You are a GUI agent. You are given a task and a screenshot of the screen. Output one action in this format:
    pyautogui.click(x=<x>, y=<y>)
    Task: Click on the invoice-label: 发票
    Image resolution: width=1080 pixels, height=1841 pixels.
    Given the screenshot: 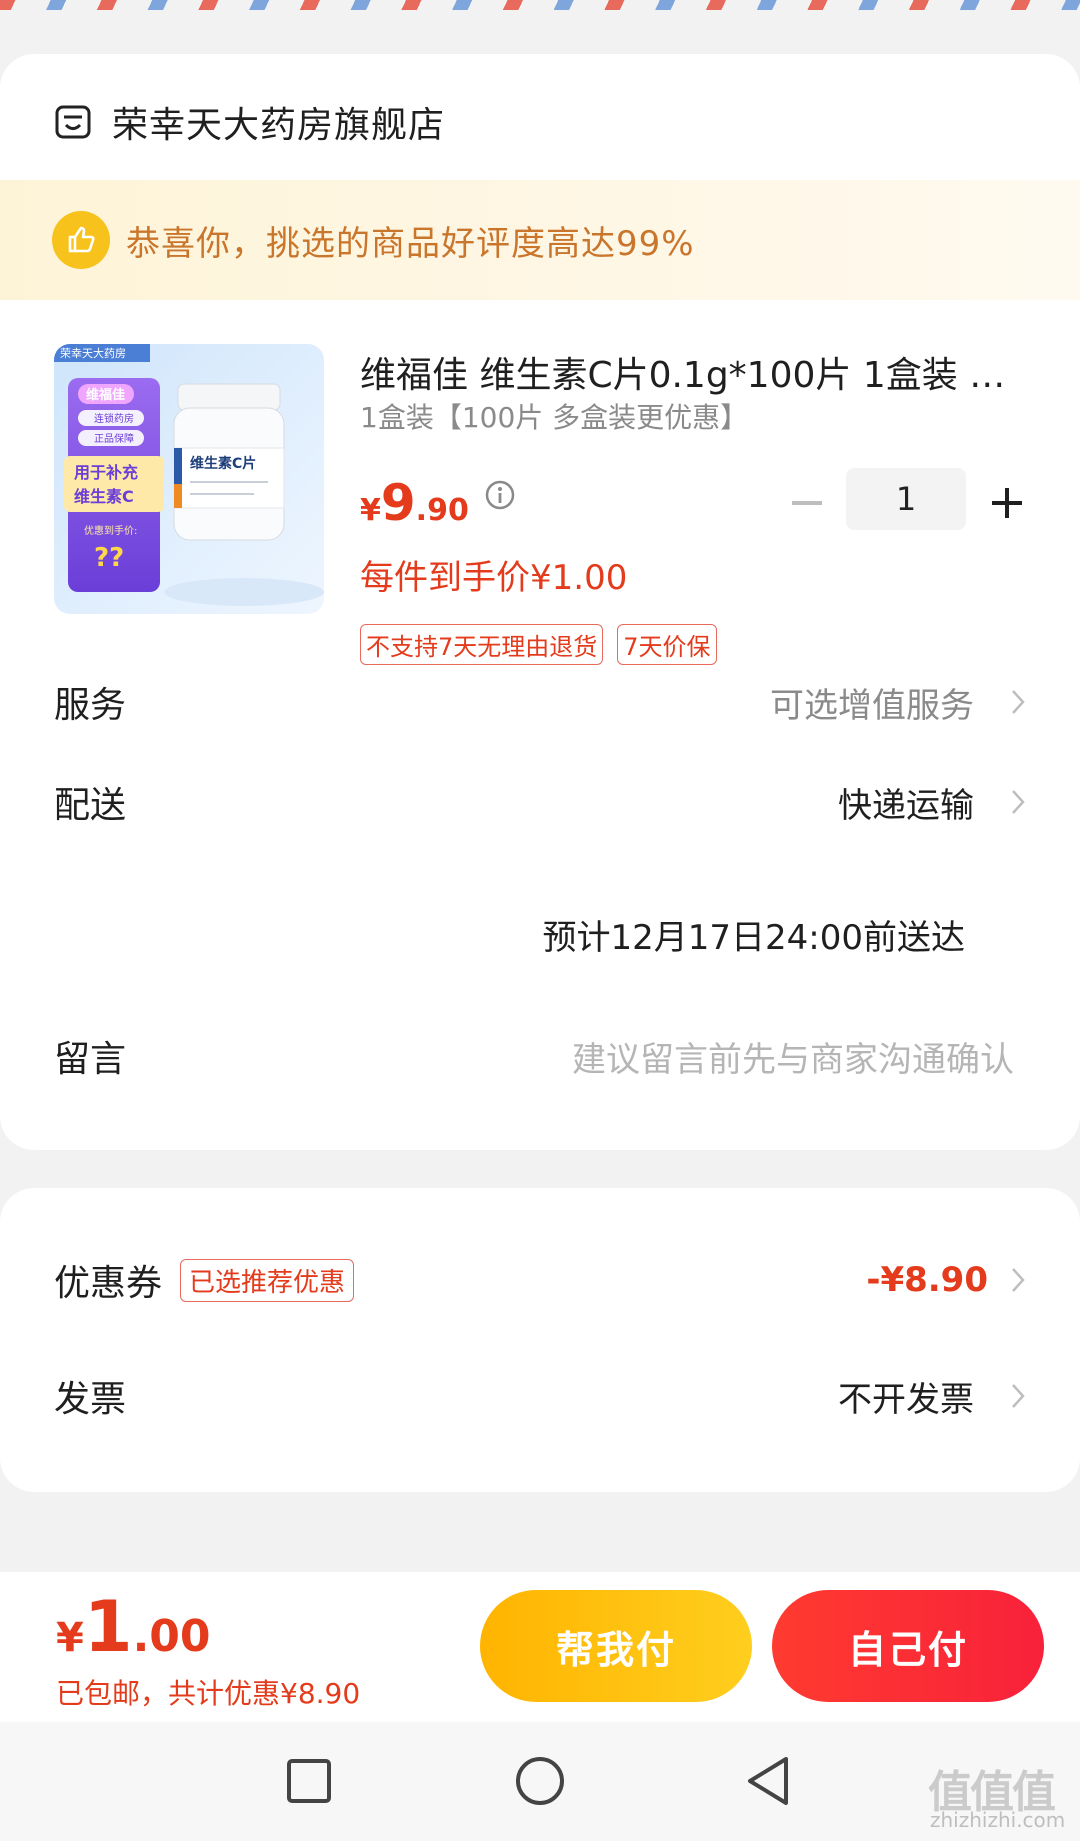 What is the action you would take?
    pyautogui.click(x=90, y=1399)
    